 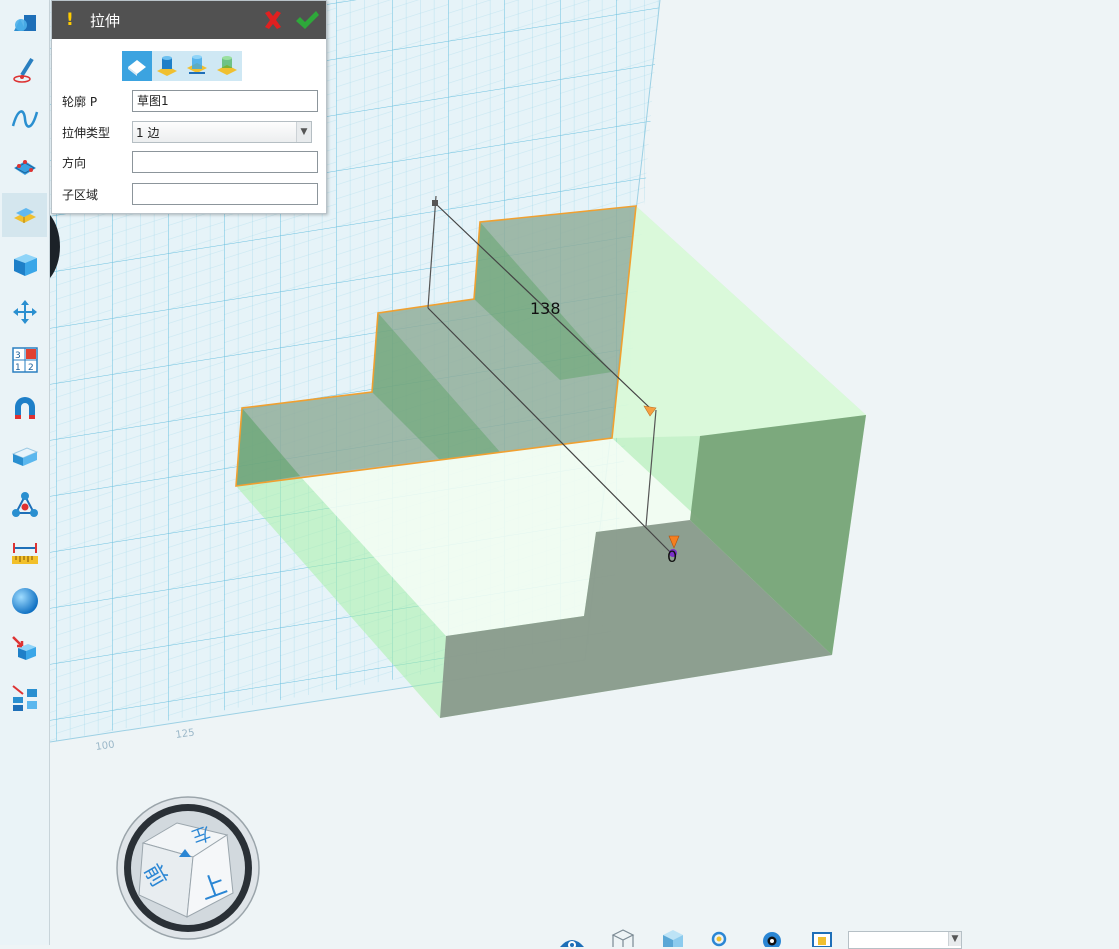 I want to click on dimension-label: 138, so click(x=545, y=308).